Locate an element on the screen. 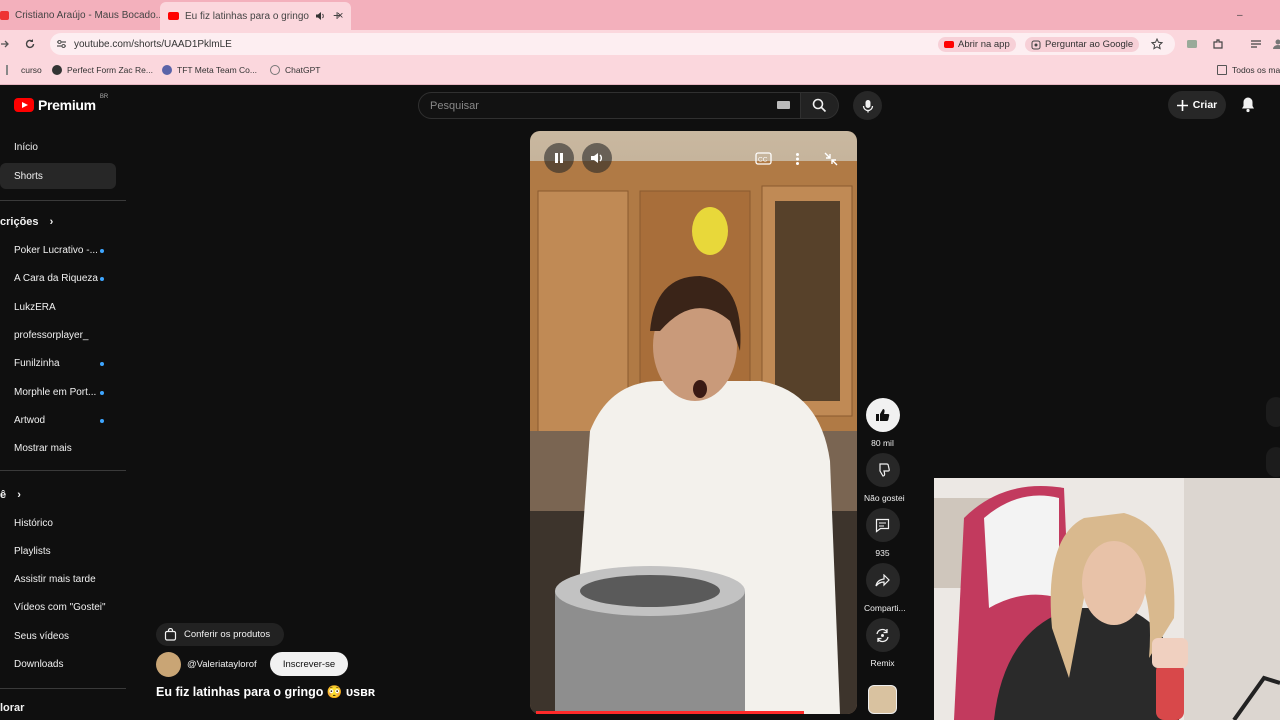 This screenshot has height=720, width=1280. like-count: 80 mil is located at coordinates (882, 443).